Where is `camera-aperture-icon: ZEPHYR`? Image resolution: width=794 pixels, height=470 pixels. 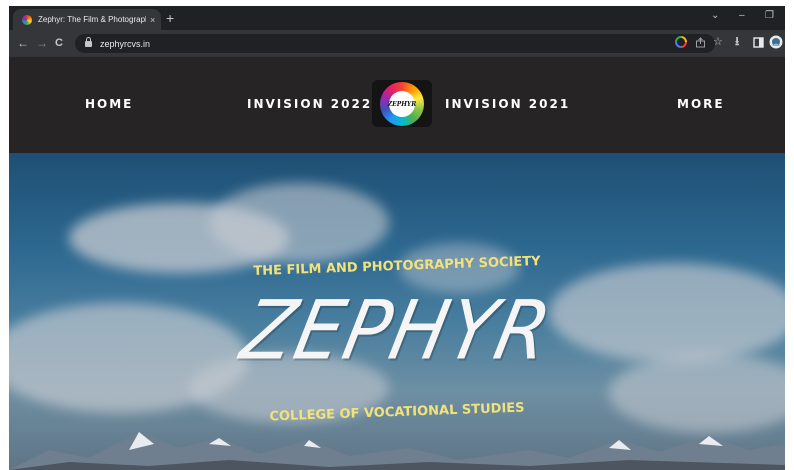
camera-aperture-icon: ZEPHYR is located at coordinates (402, 104).